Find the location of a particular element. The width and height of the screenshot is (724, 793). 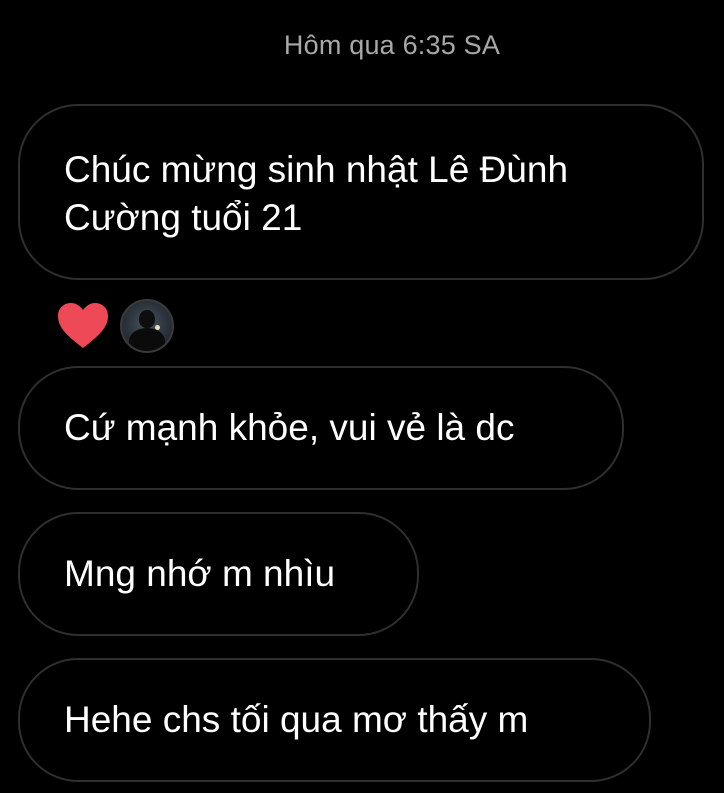

message-bubble: Hehe chs tối qua mơ thấy m is located at coordinates (334, 720).